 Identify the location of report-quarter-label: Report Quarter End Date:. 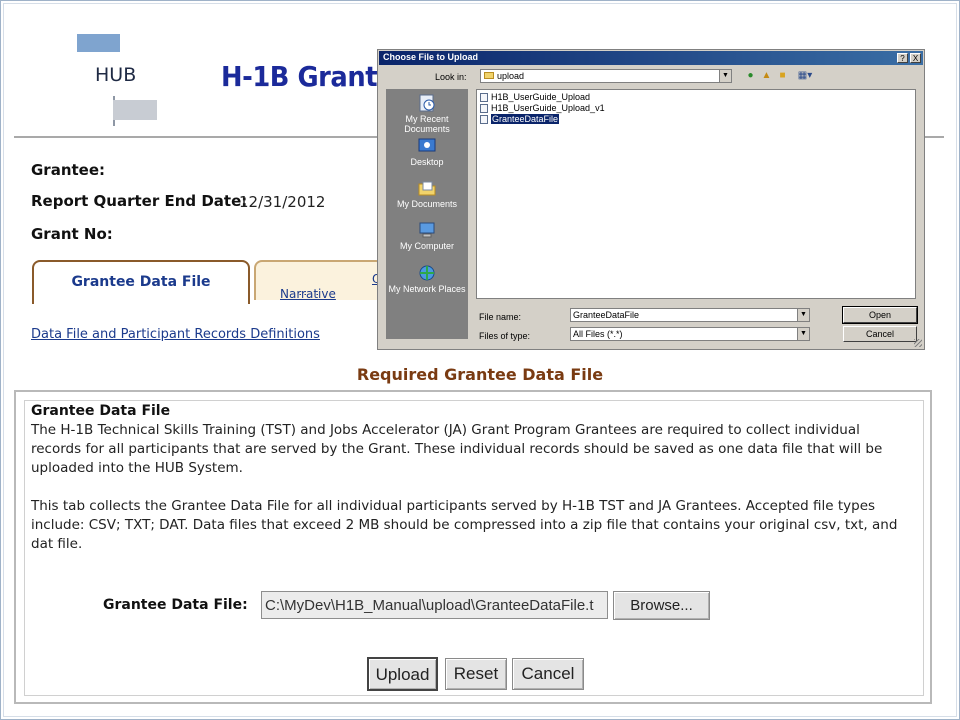
(139, 201).